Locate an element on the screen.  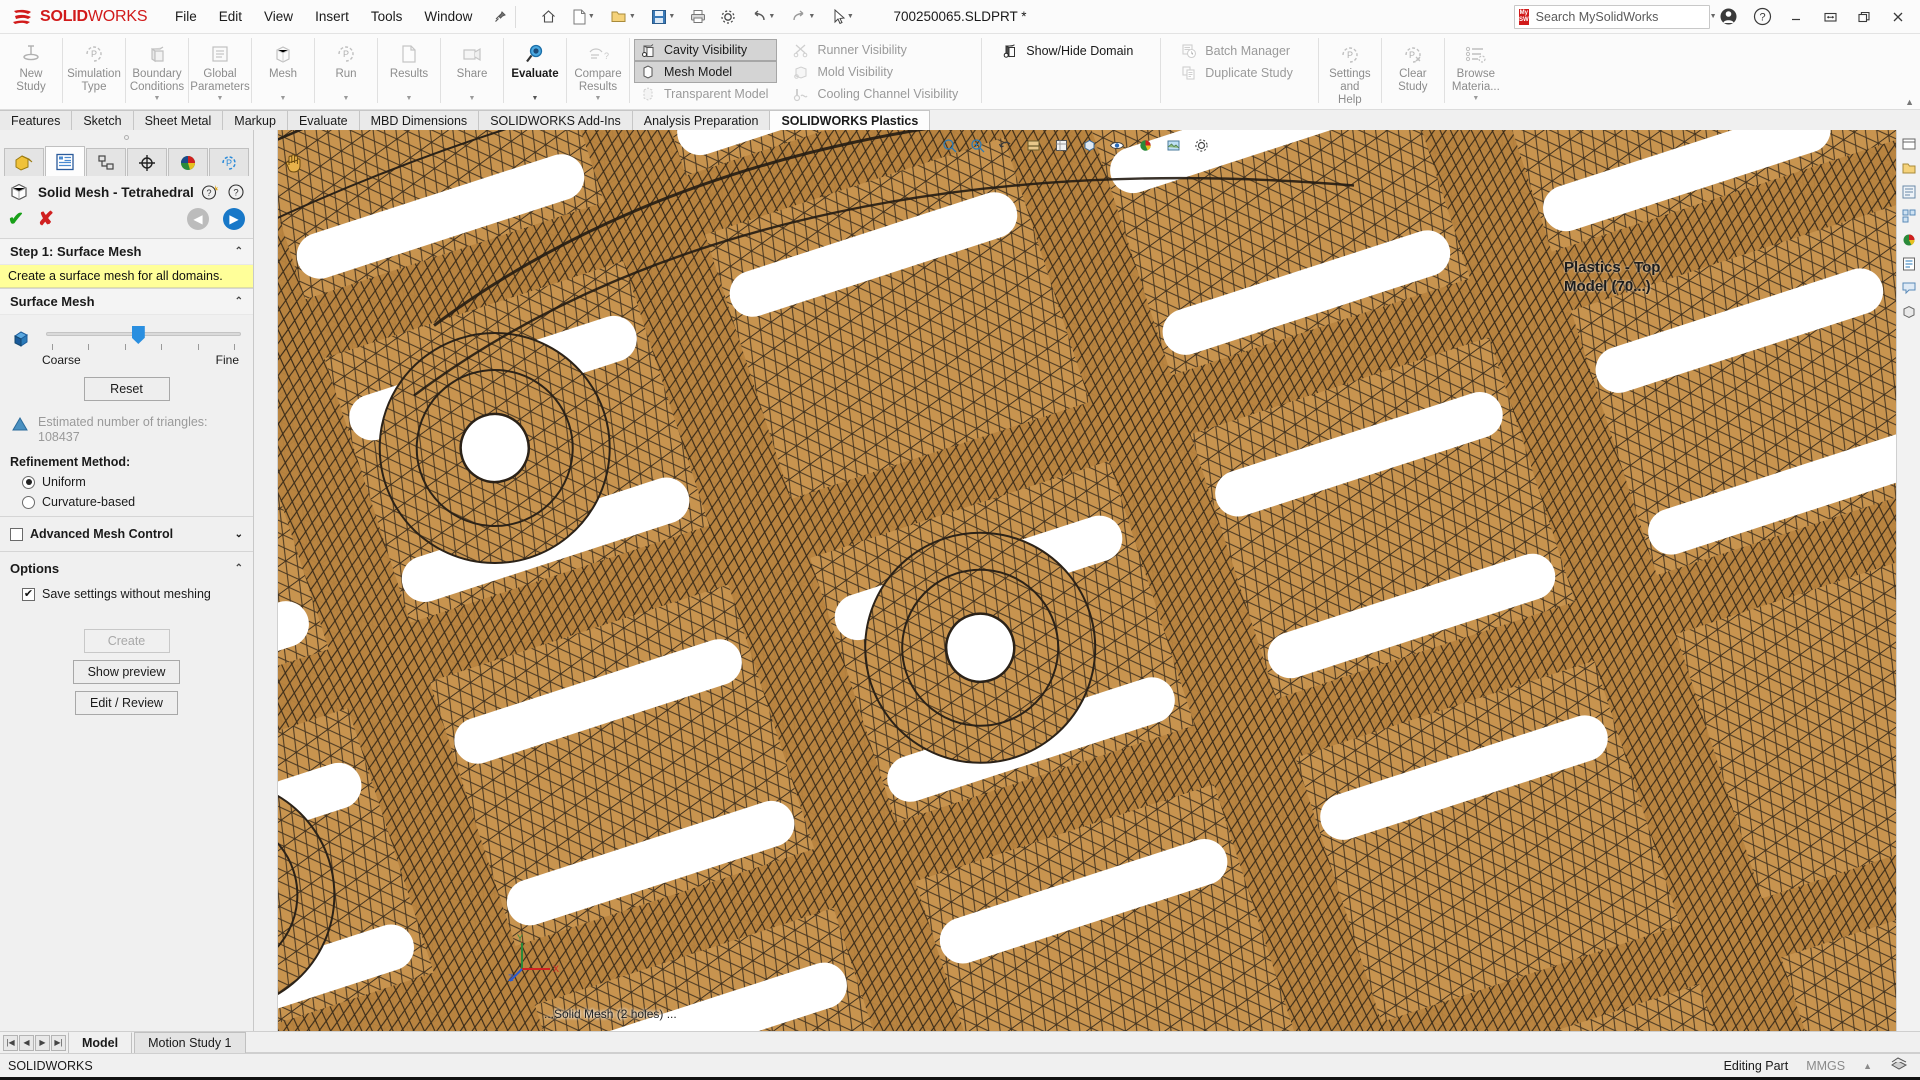
ribbon-global-parameters: Global Parameters ▼ is located at coordinates (220, 71).